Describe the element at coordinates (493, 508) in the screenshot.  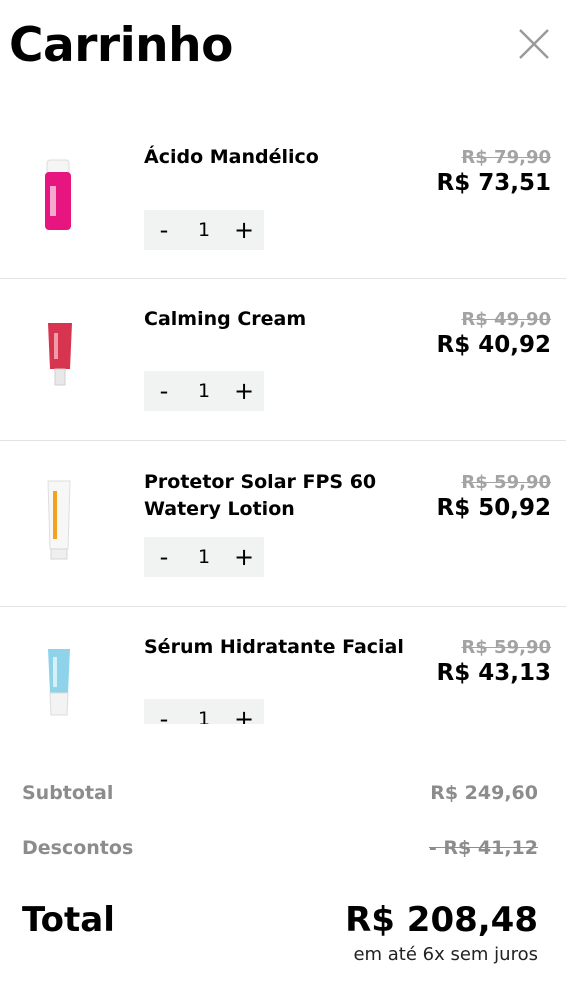
I see `discounted-price: R$ 50,92` at that location.